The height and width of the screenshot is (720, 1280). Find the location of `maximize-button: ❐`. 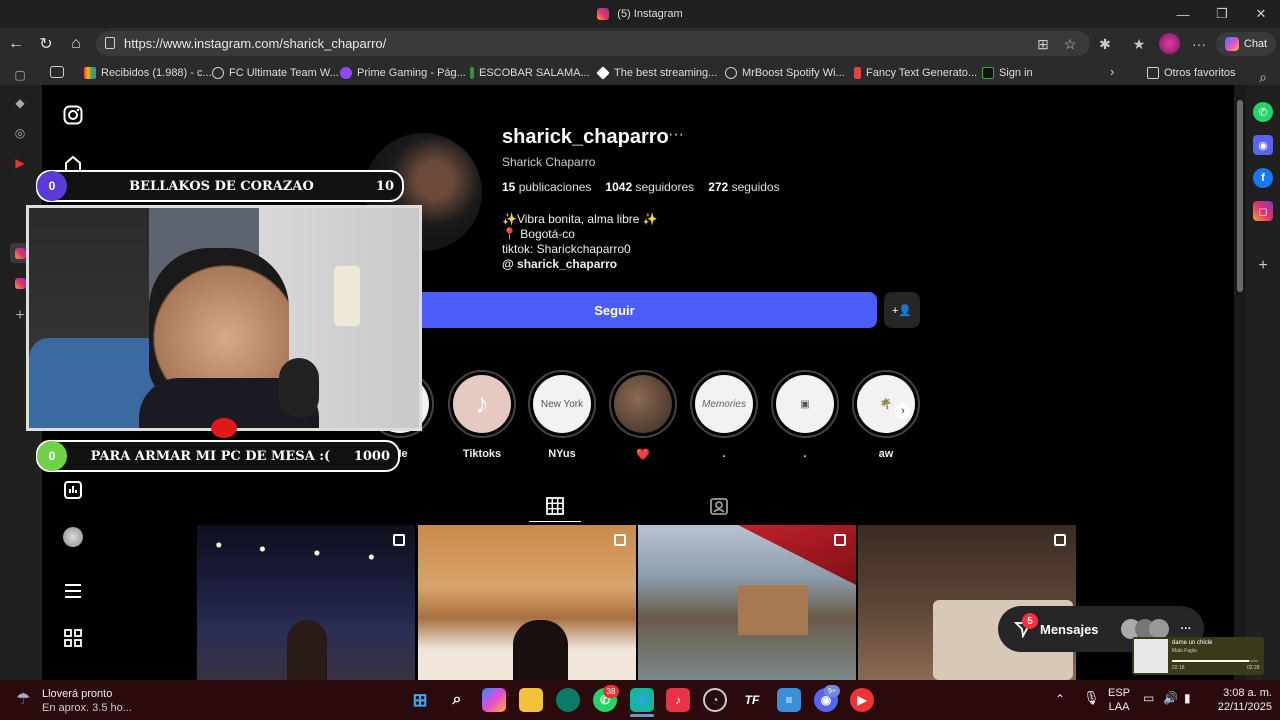

maximize-button: ❐ is located at coordinates (1222, 14).